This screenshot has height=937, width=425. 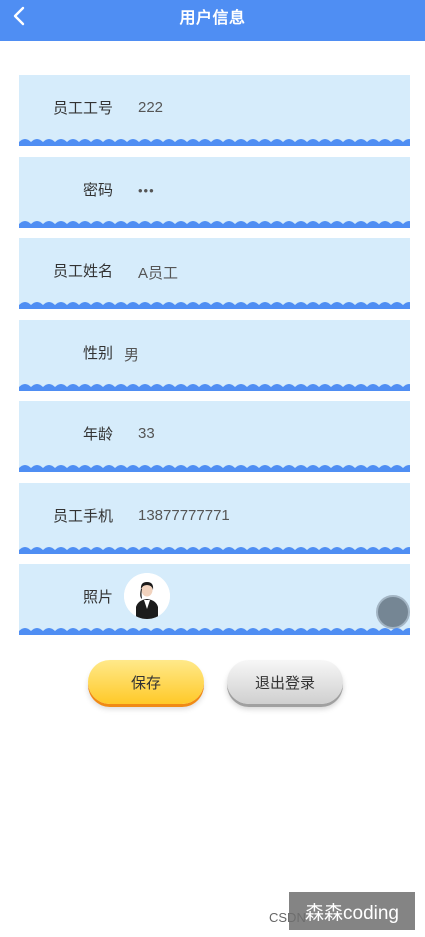 I want to click on employee-id-input: 222, so click(x=150, y=107).